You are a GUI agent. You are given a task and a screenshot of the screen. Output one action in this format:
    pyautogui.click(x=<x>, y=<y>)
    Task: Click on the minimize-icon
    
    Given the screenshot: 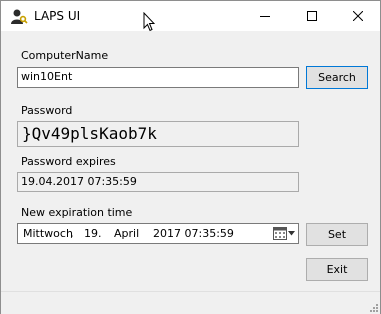 What is the action you would take?
    pyautogui.click(x=265, y=16)
    